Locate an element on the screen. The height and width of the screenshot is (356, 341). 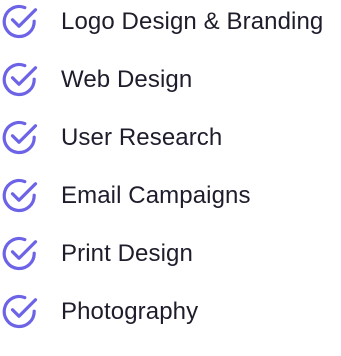
service-item-web-design: Web Design is located at coordinates (96, 80).